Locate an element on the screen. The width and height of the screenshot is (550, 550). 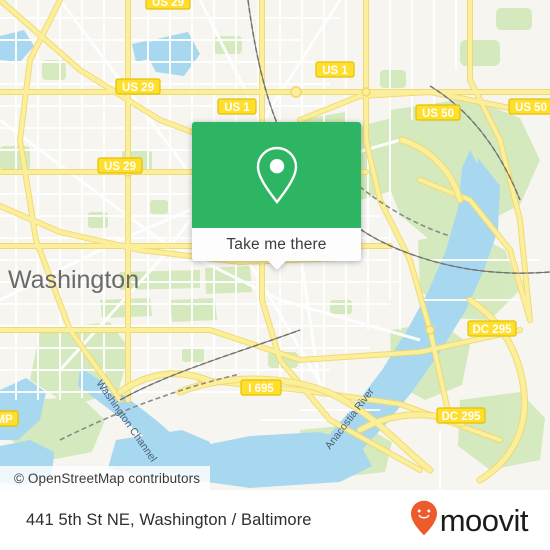
shield-dc-295-lower: DC 295 is located at coordinates (461, 415).